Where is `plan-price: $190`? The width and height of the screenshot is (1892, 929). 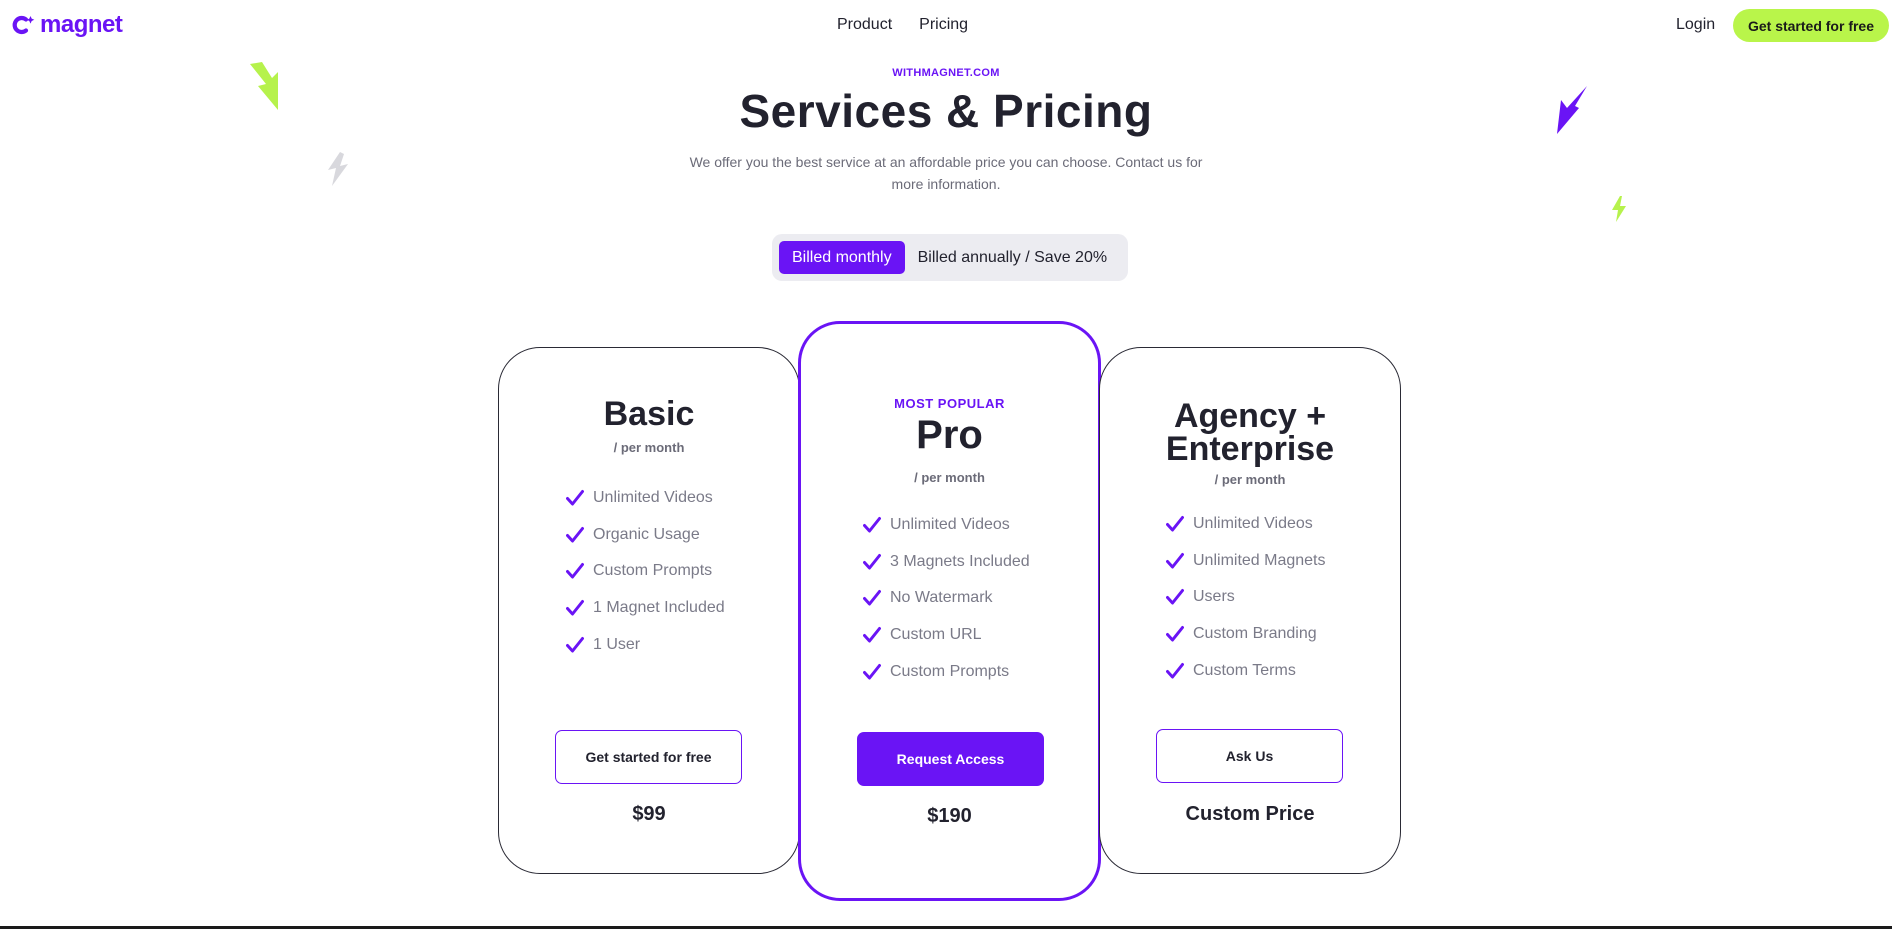
plan-price: $190 is located at coordinates (949, 816).